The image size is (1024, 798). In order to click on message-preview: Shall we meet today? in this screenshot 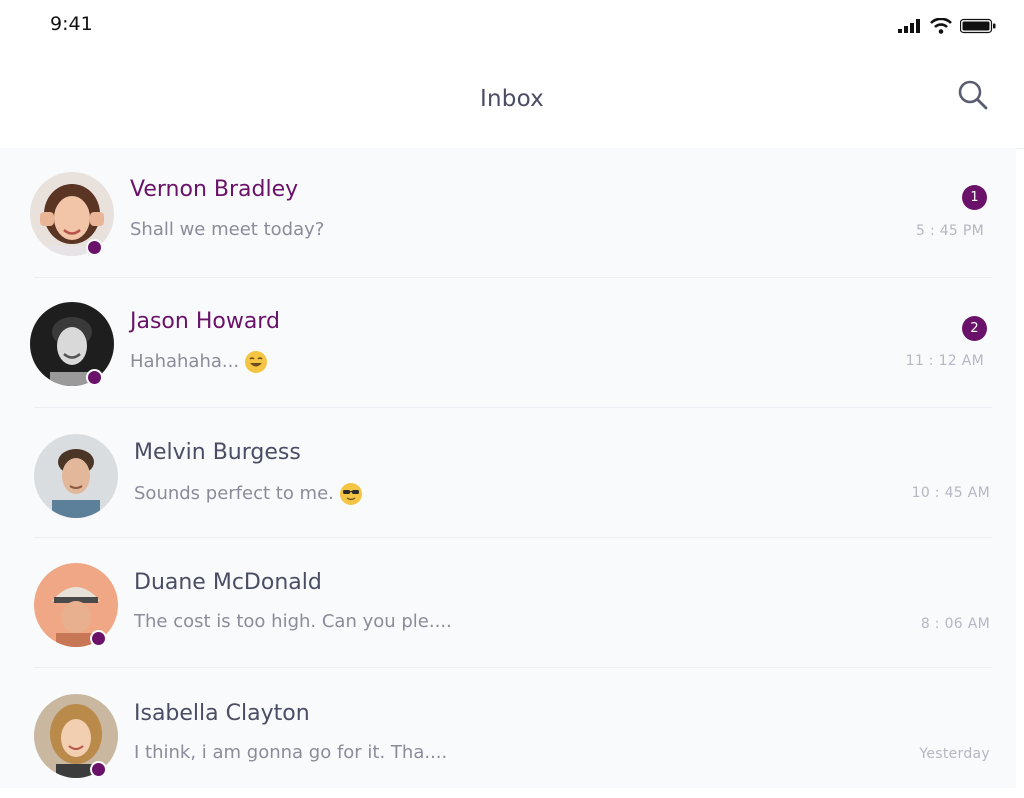, I will do `click(227, 229)`.